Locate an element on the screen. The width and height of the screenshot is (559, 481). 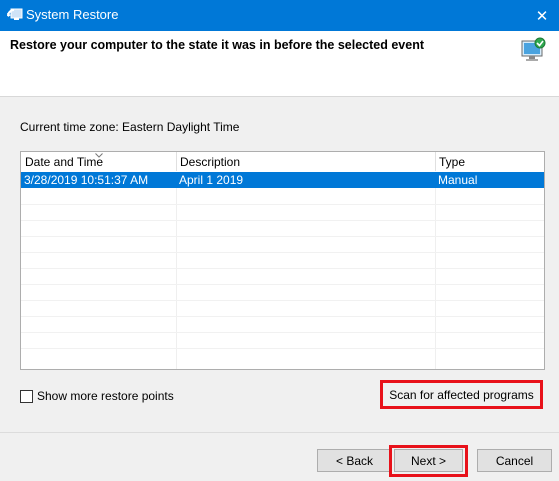
restore-monitor-icon is located at coordinates (533, 49).